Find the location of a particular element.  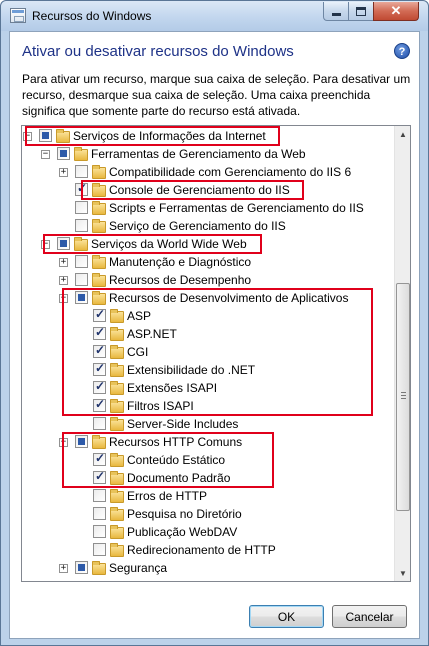

tree-item: Server-Side Includes is located at coordinates (208, 424).